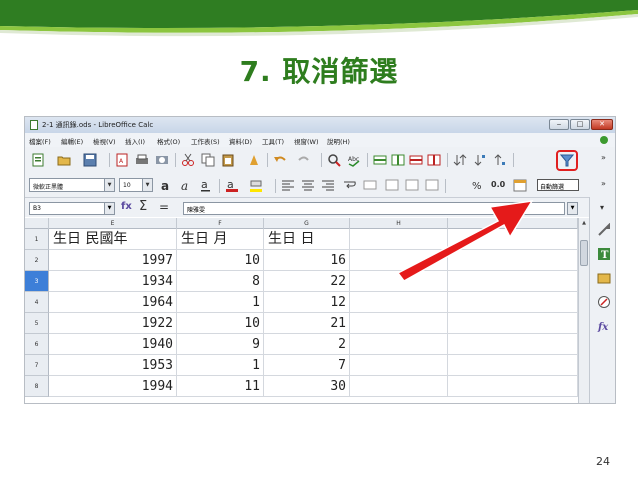 The image size is (638, 479). I want to click on row-header: 1, so click(37, 239).